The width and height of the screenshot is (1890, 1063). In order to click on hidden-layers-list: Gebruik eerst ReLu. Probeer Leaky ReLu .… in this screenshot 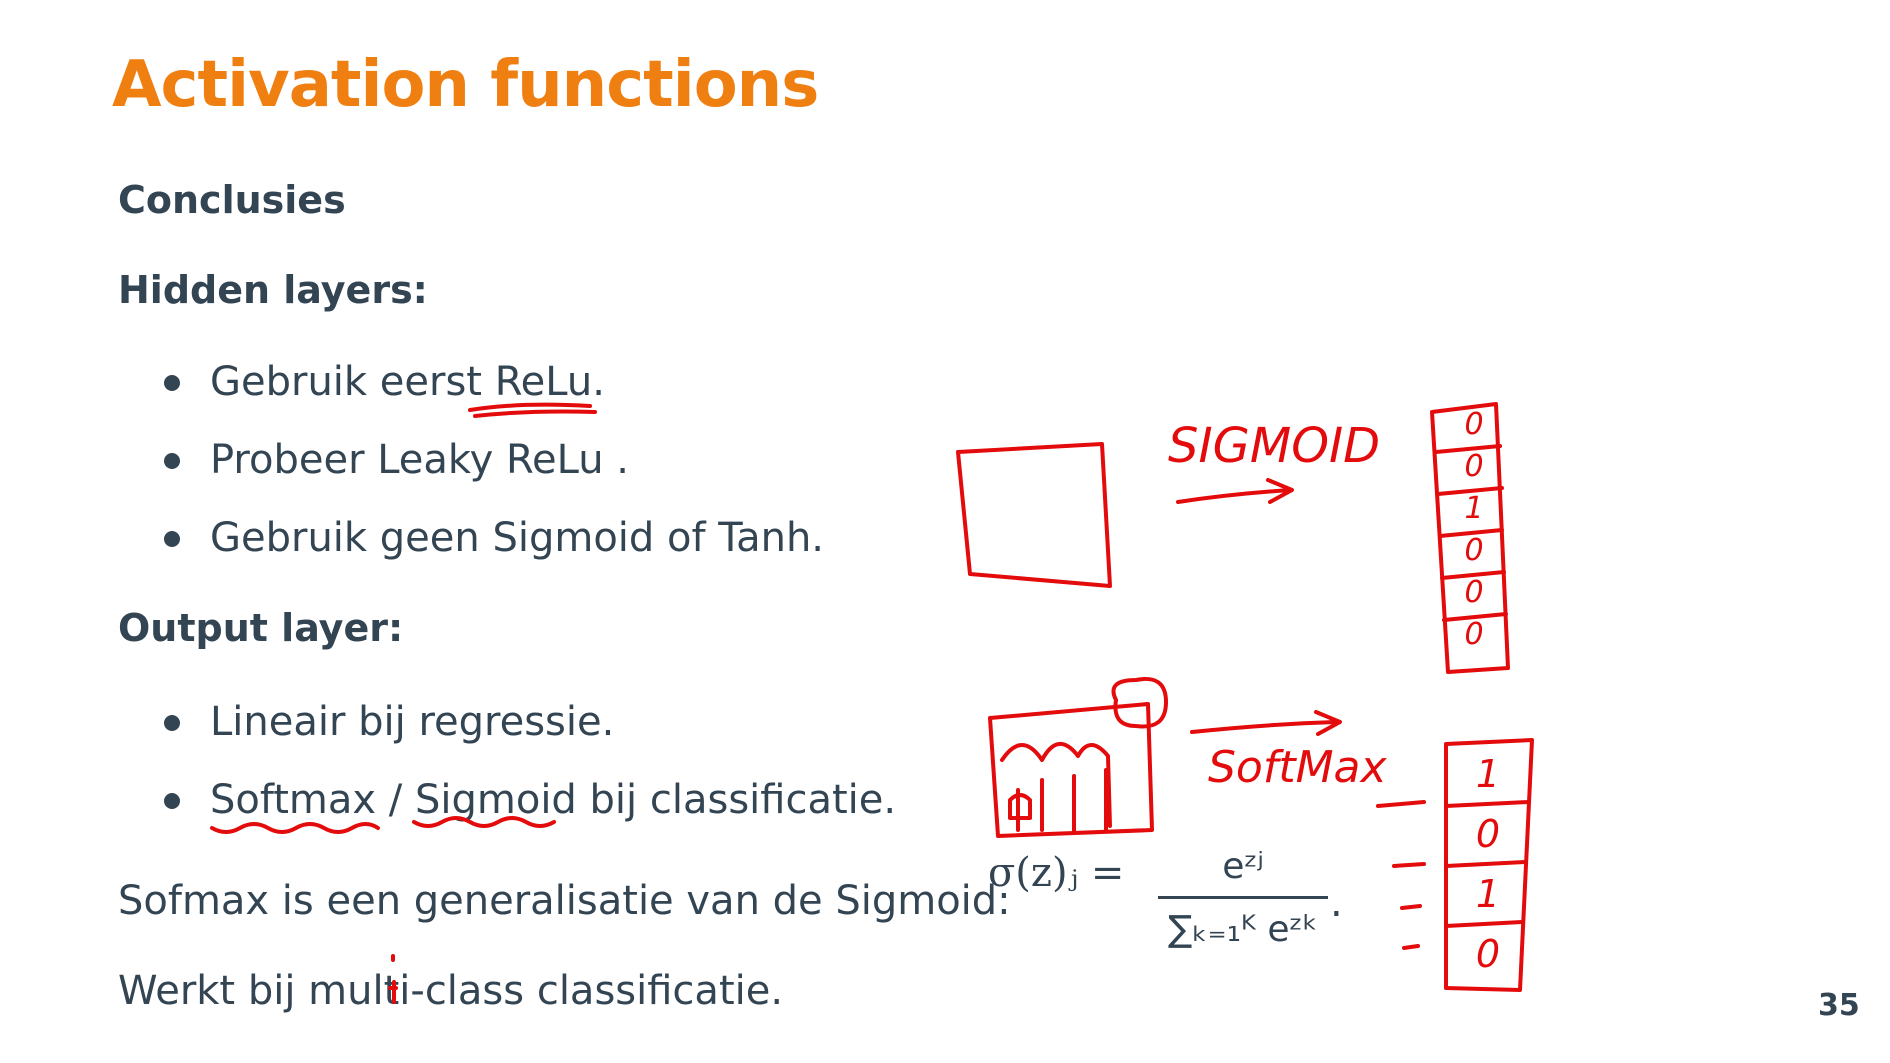, I will do `click(492, 460)`.